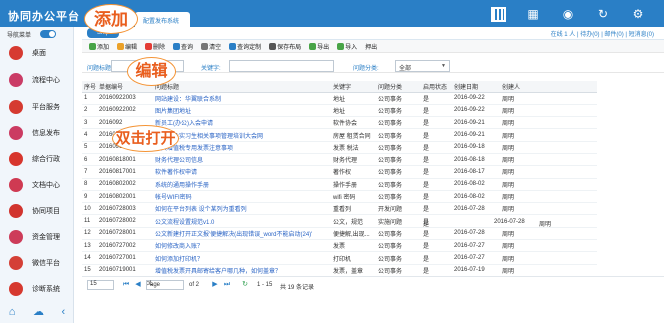 The image size is (664, 323). What do you see at coordinates (242, 221) in the screenshot?
I see `table-title-link: 公文流程设置规范v1.0` at bounding box center [242, 221].